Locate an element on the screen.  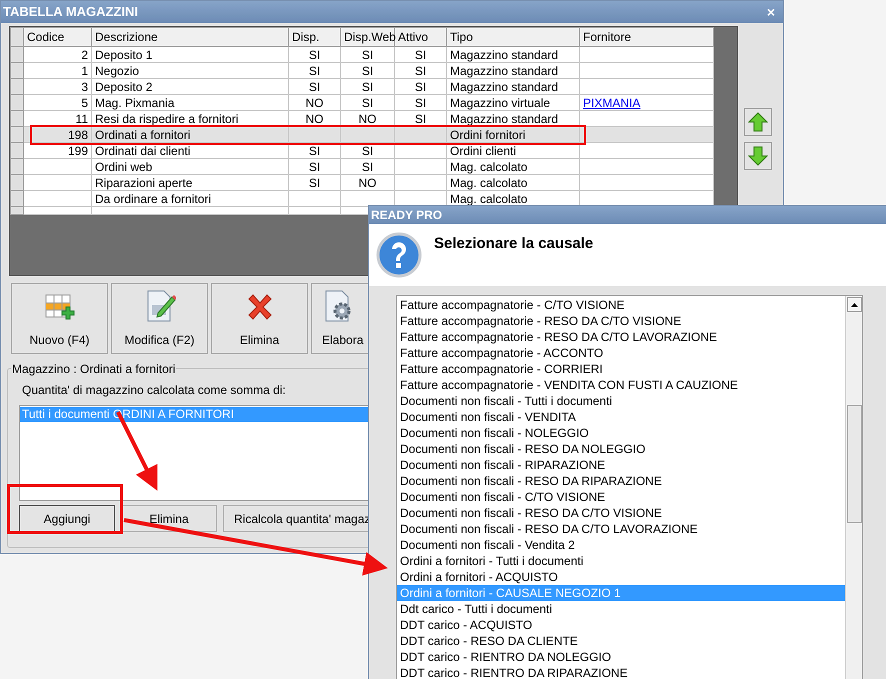
list-item: DDT carico - RESO DA CLIENTE is located at coordinates (621, 641).